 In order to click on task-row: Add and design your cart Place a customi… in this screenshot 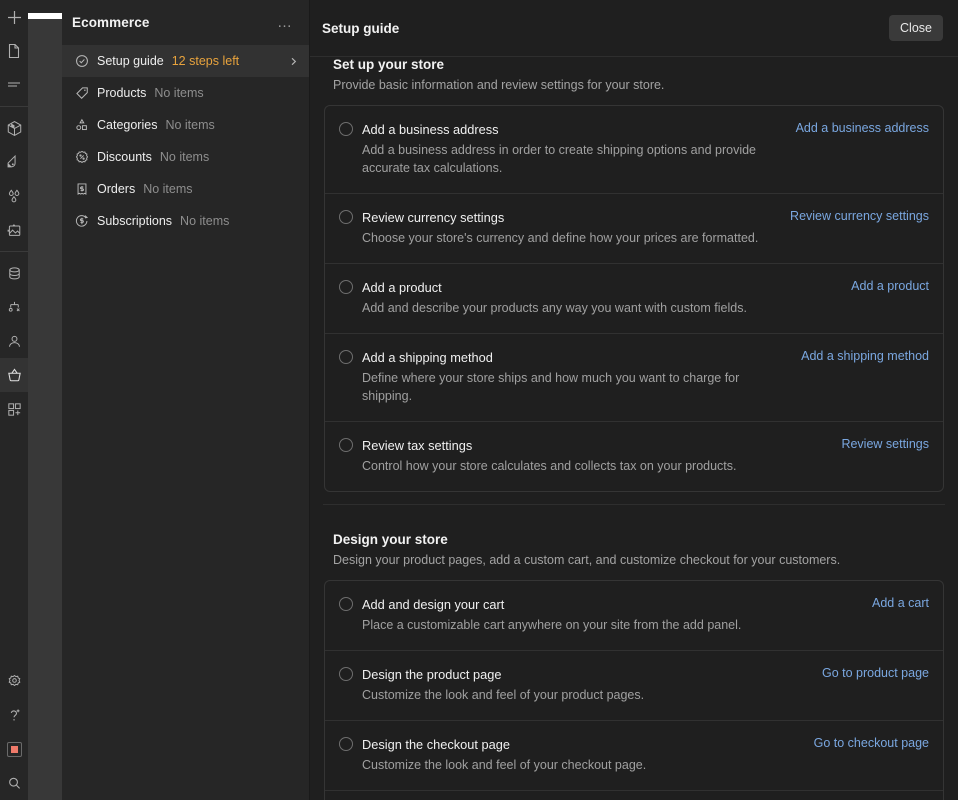, I will do `click(634, 615)`.